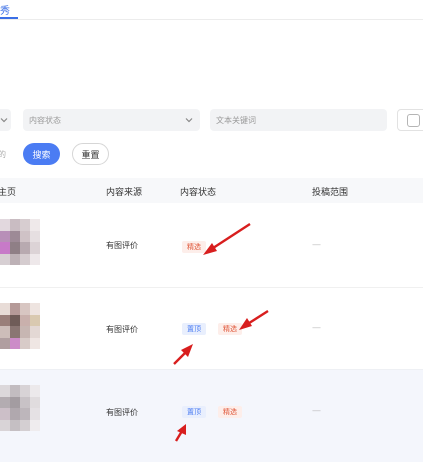  What do you see at coordinates (41, 154) in the screenshot?
I see `search-button: 搜索` at bounding box center [41, 154].